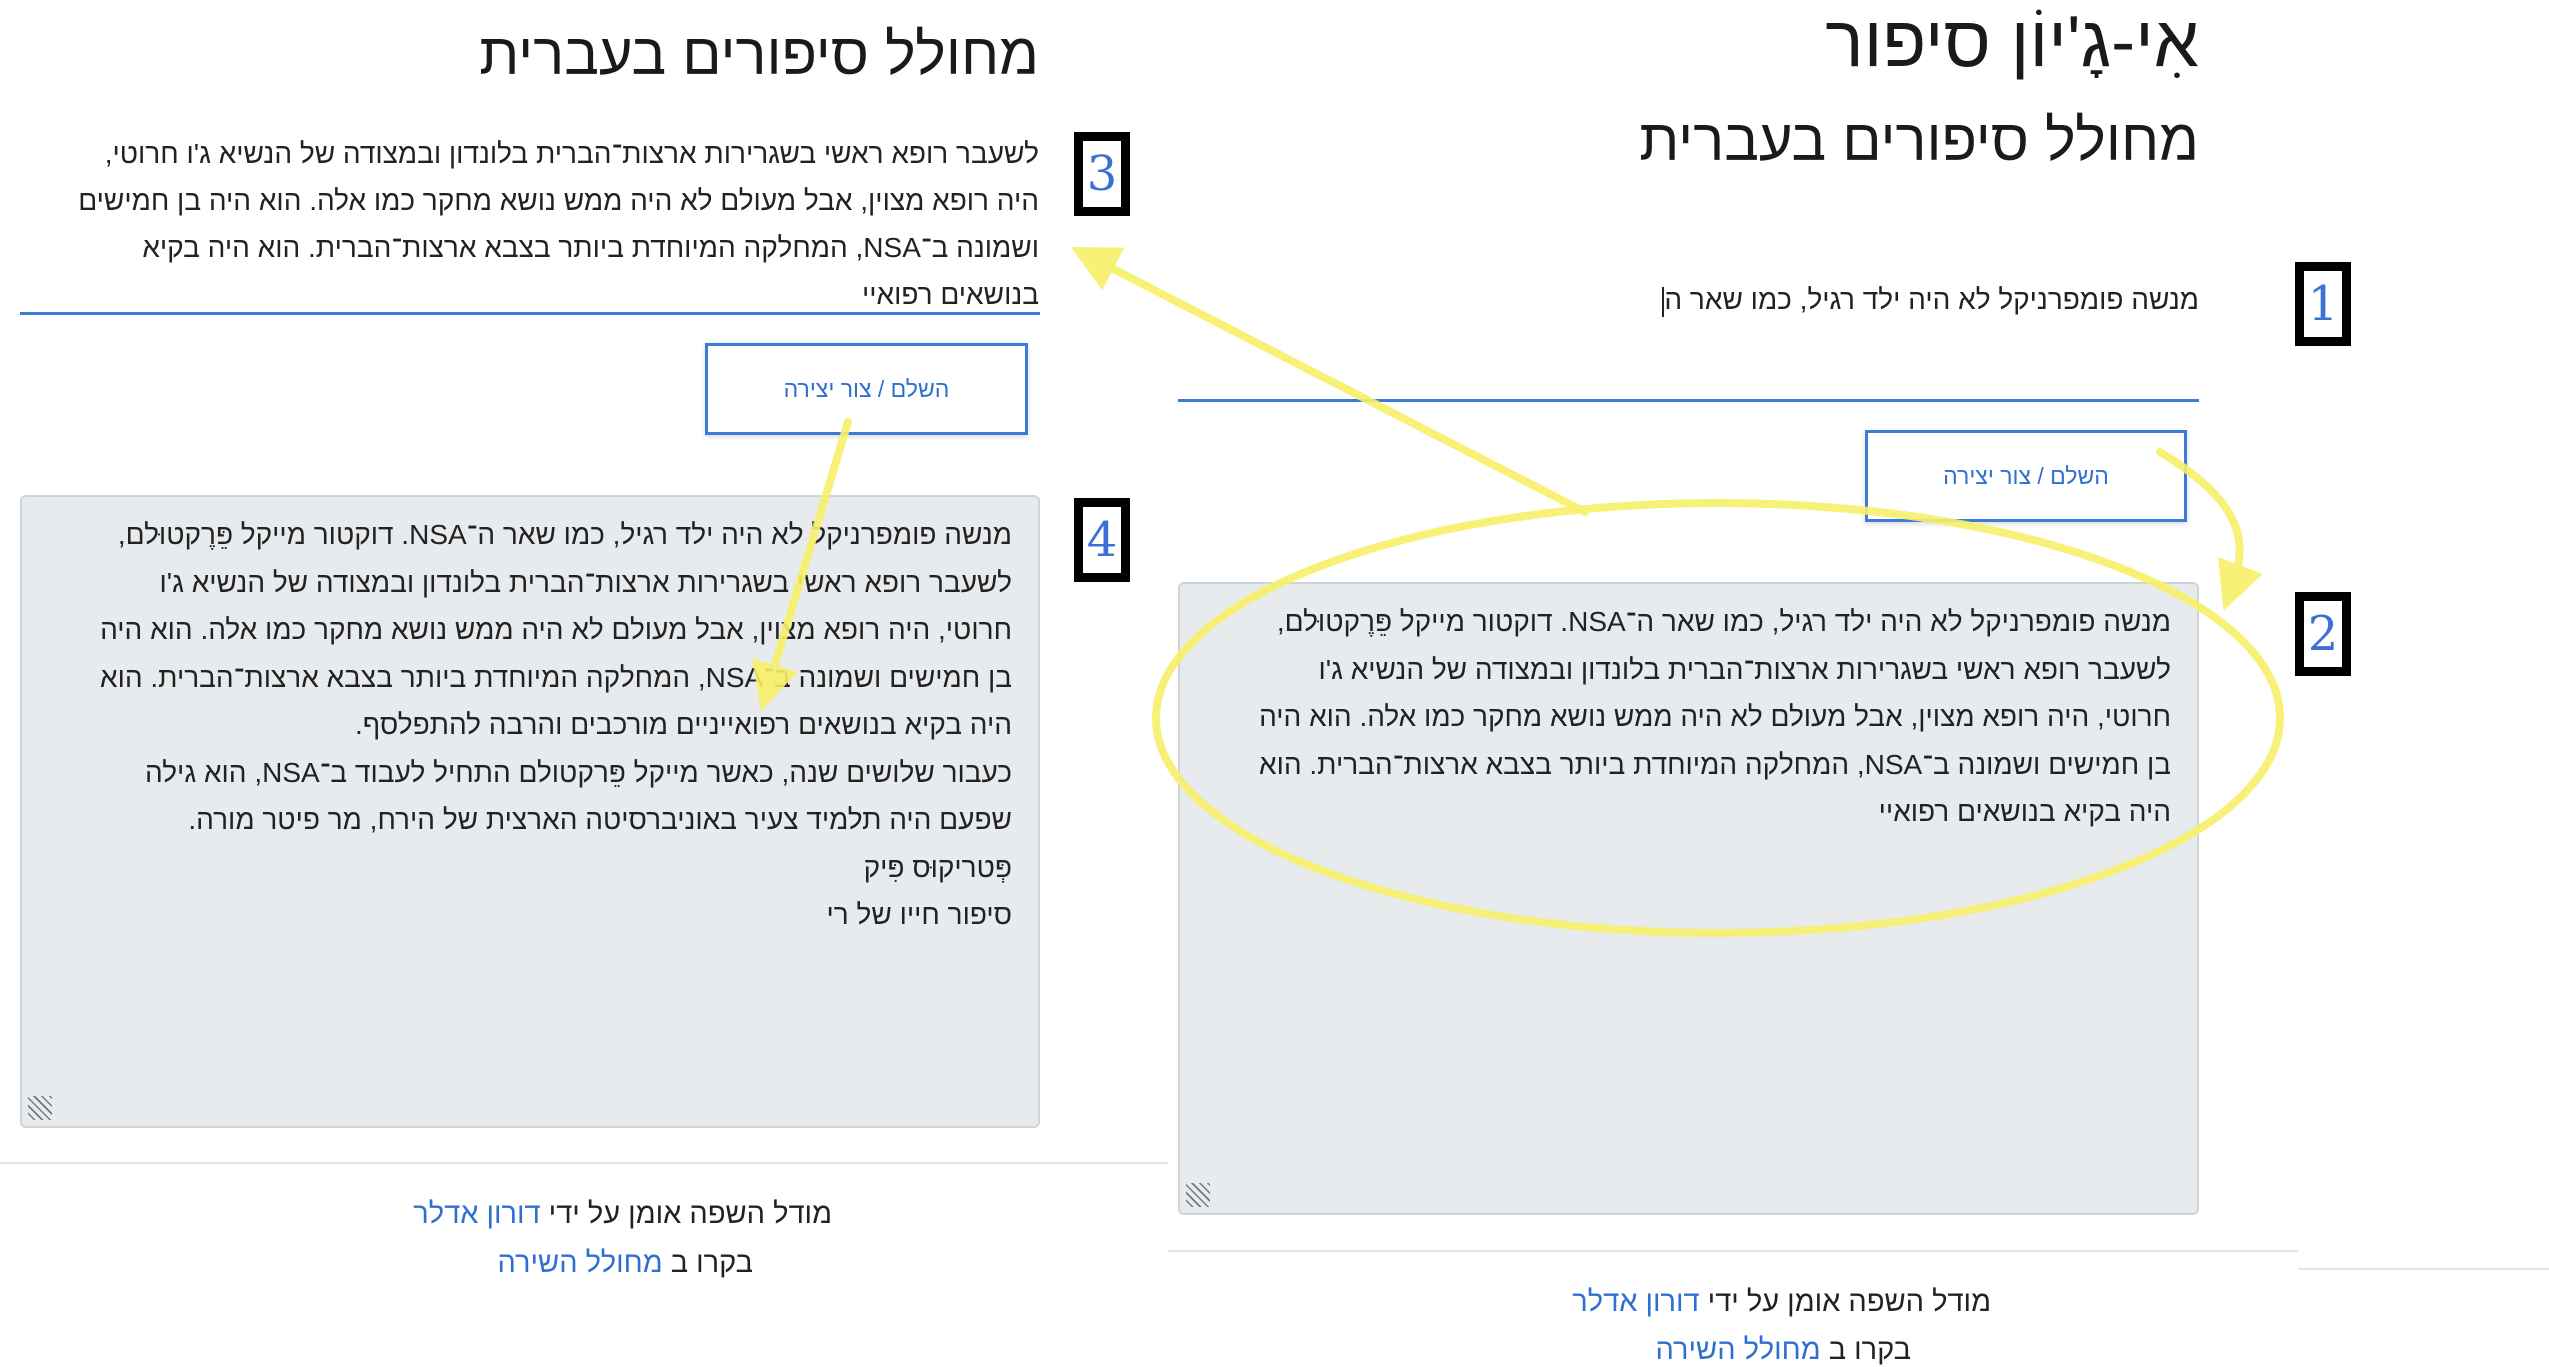 This screenshot has width=2549, height=1367. I want to click on highlight-ellipse, so click(1718, 718).